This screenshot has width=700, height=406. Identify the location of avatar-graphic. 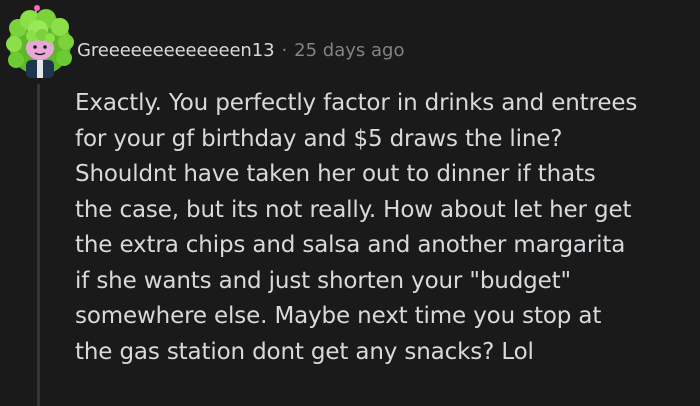
(40, 41).